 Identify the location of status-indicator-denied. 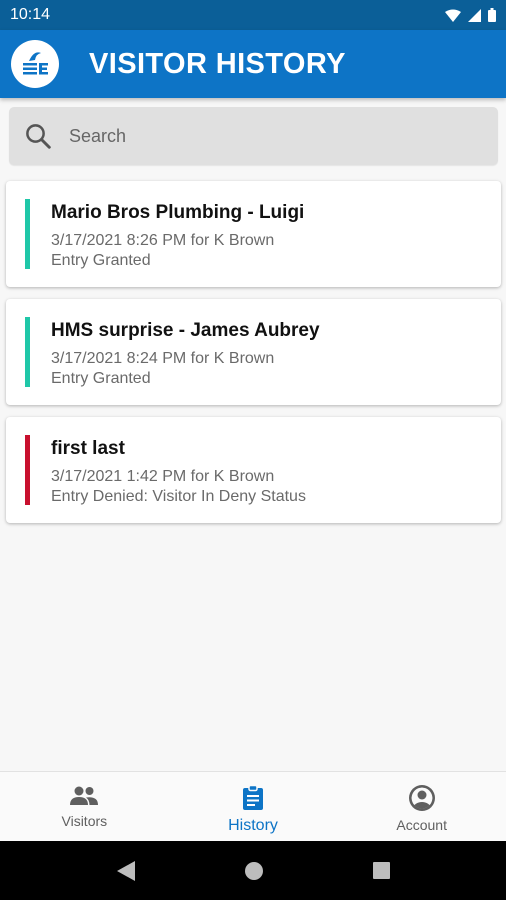
(27, 470).